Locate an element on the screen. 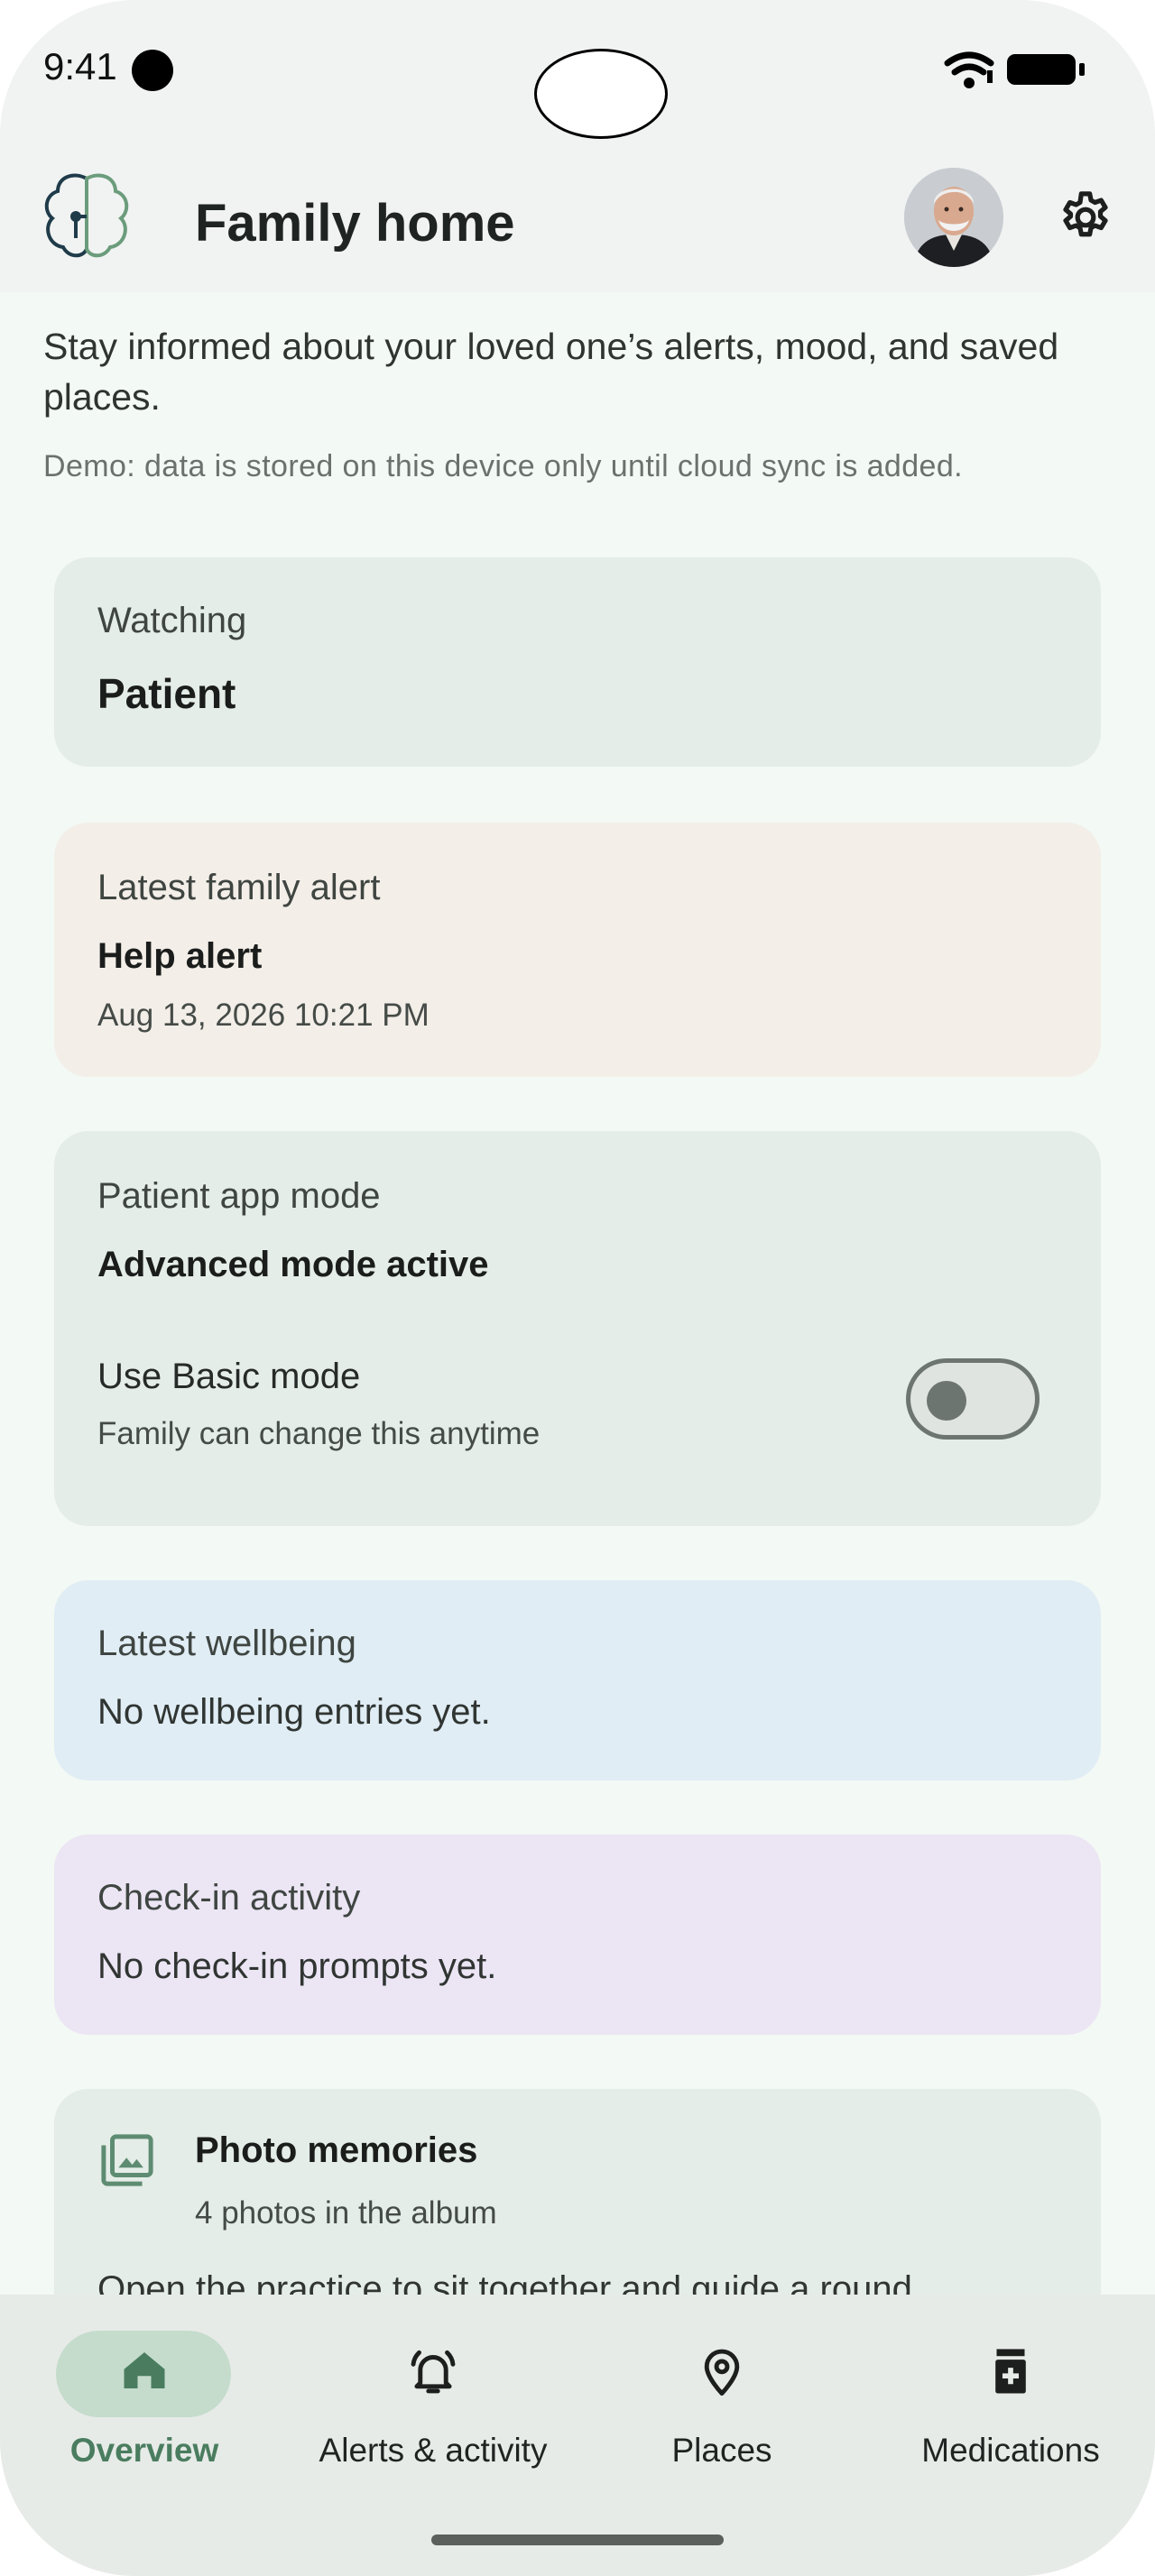 The width and height of the screenshot is (1155, 2576). recording-dot-icon is located at coordinates (152, 70).